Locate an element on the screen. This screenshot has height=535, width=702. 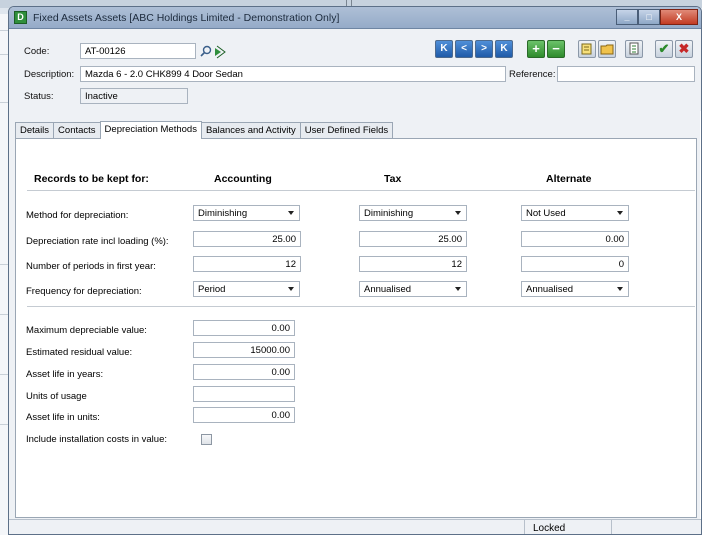
accounting-method-select: Diminishing is located at coordinates (246, 213).